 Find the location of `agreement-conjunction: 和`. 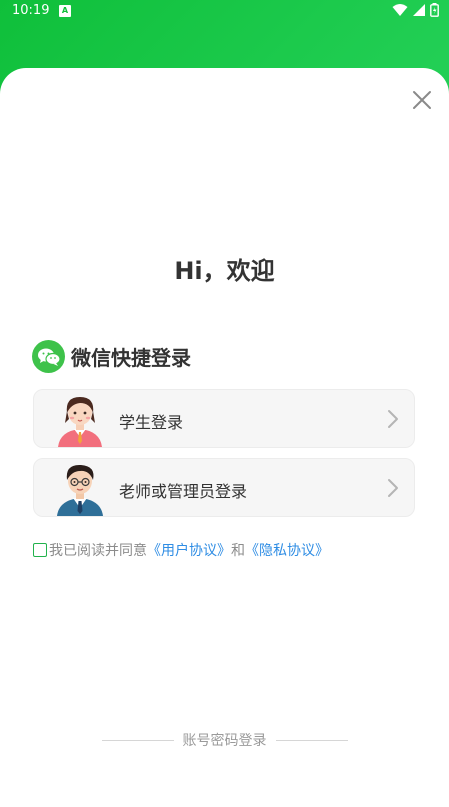

agreement-conjunction: 和 is located at coordinates (238, 551).